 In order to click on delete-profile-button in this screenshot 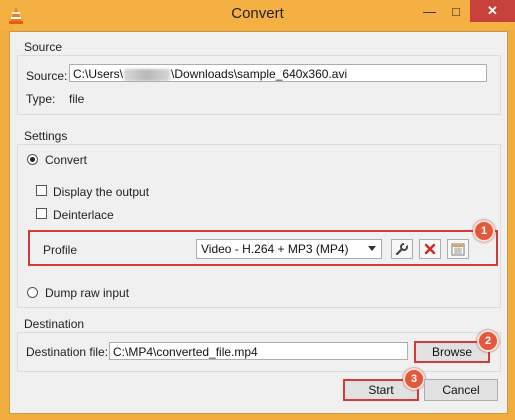, I will do `click(430, 249)`.